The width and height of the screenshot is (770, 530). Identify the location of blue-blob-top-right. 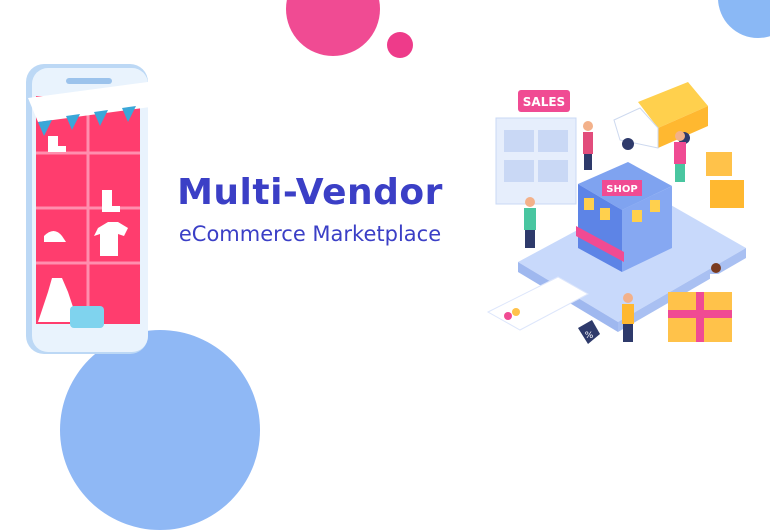
(744, 19).